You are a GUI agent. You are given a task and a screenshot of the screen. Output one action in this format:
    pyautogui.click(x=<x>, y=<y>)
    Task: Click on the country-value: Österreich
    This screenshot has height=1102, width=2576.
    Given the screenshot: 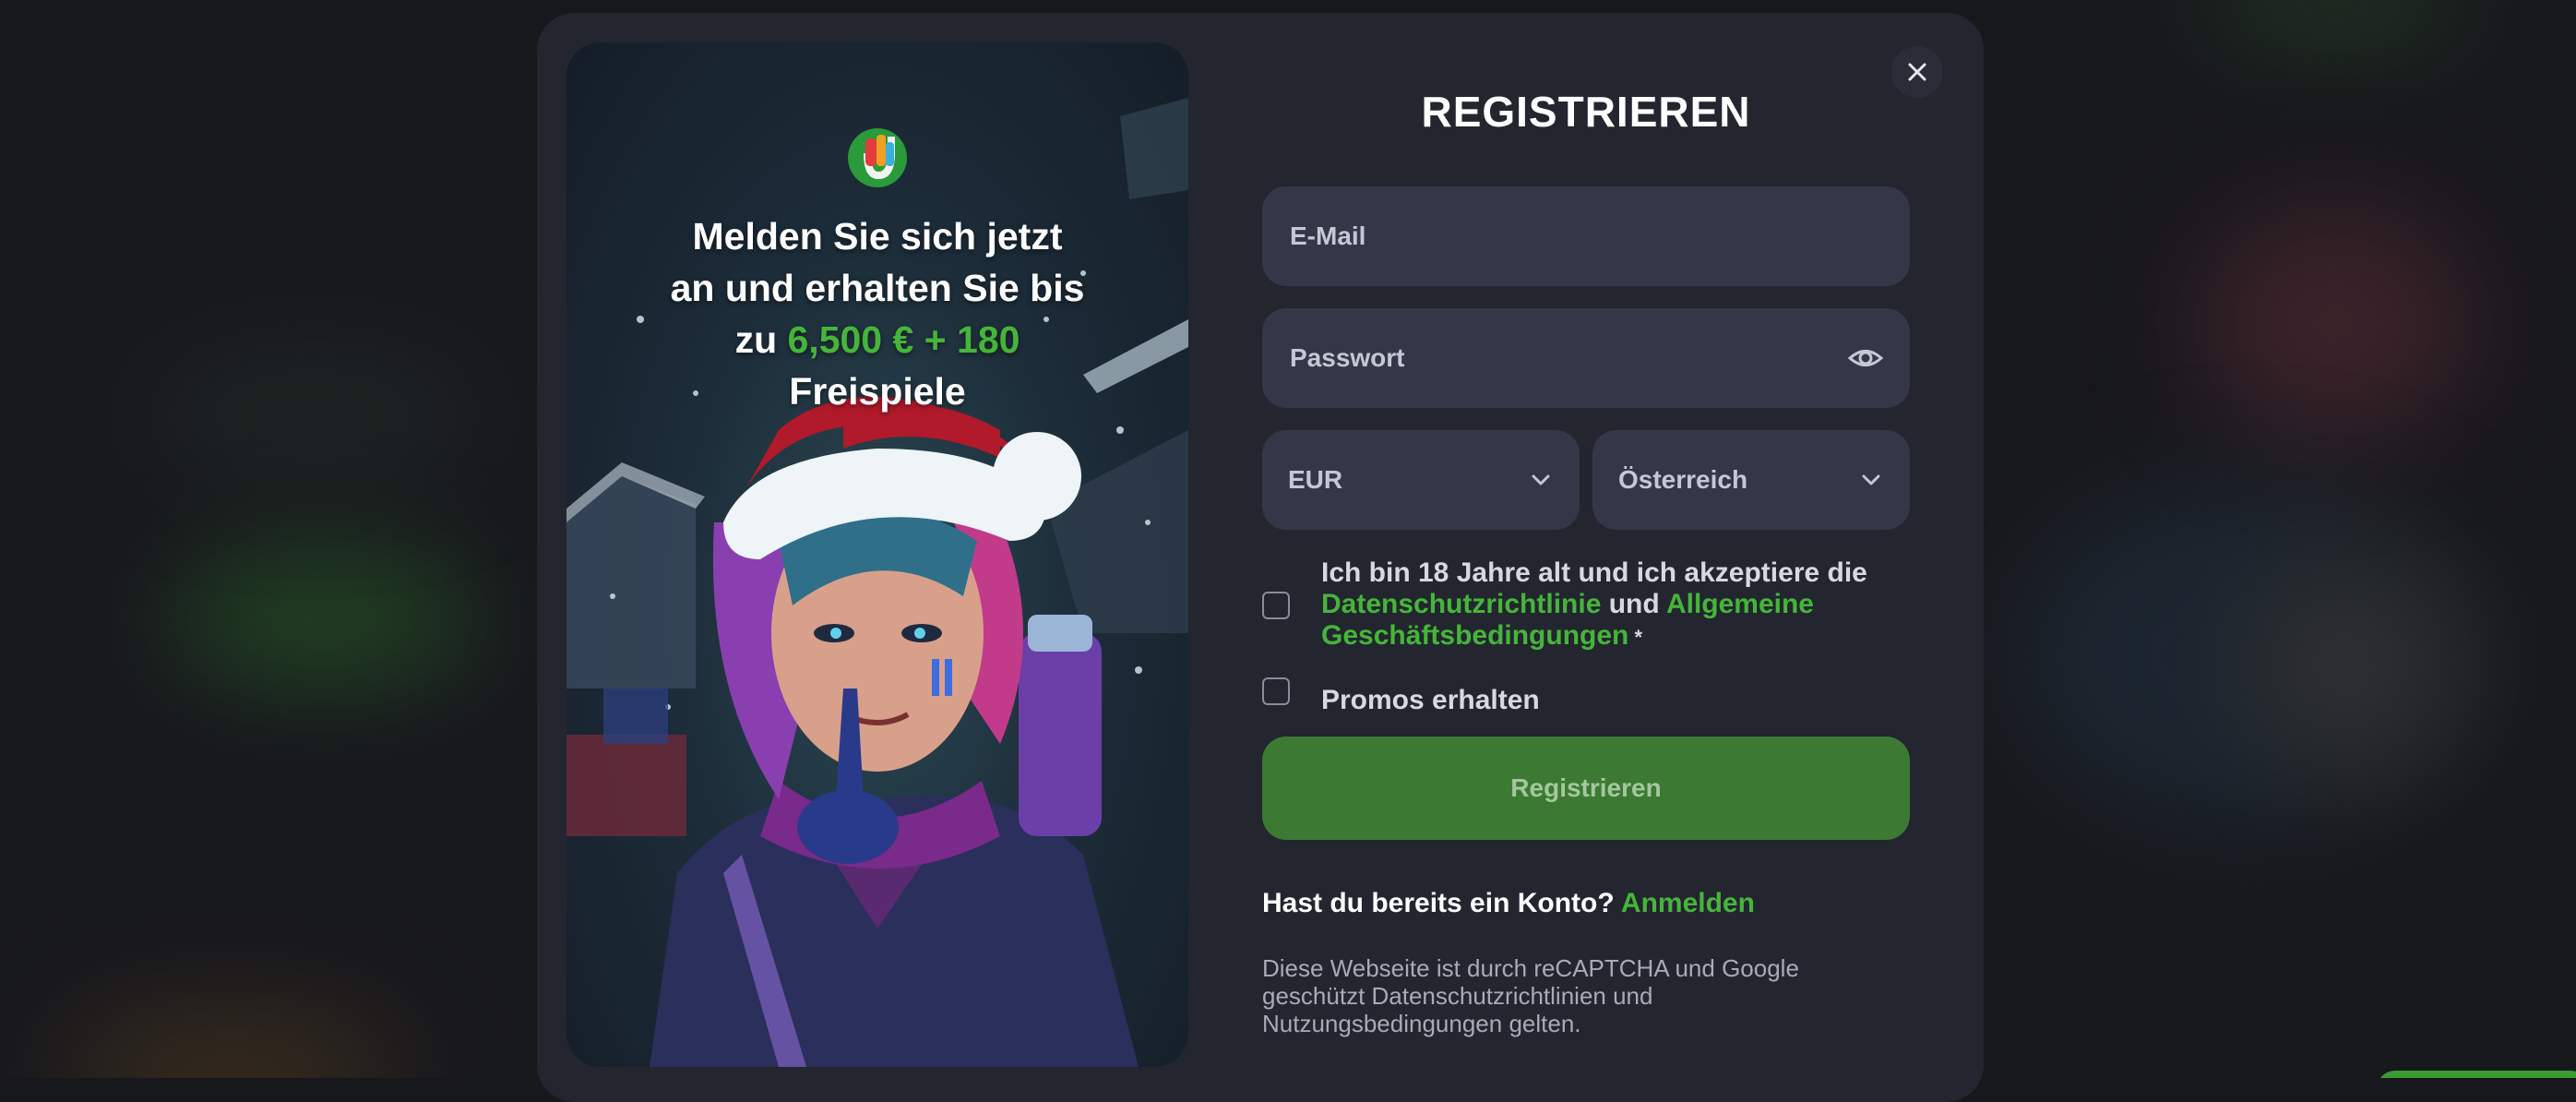 What is the action you would take?
    pyautogui.click(x=1683, y=479)
    